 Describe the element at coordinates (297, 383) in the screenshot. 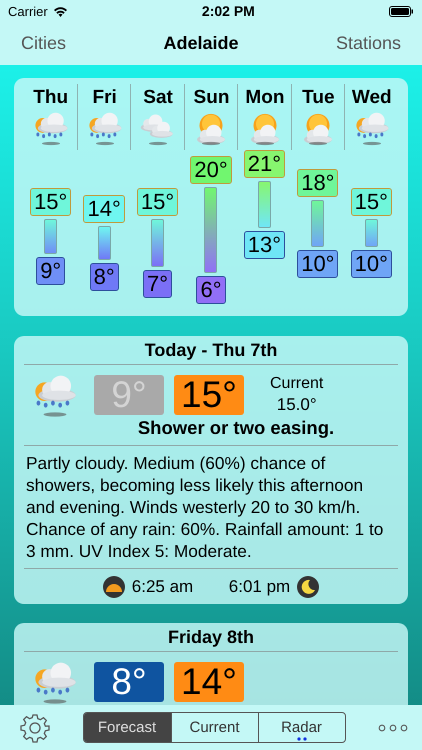

I see `current-label: Current` at that location.